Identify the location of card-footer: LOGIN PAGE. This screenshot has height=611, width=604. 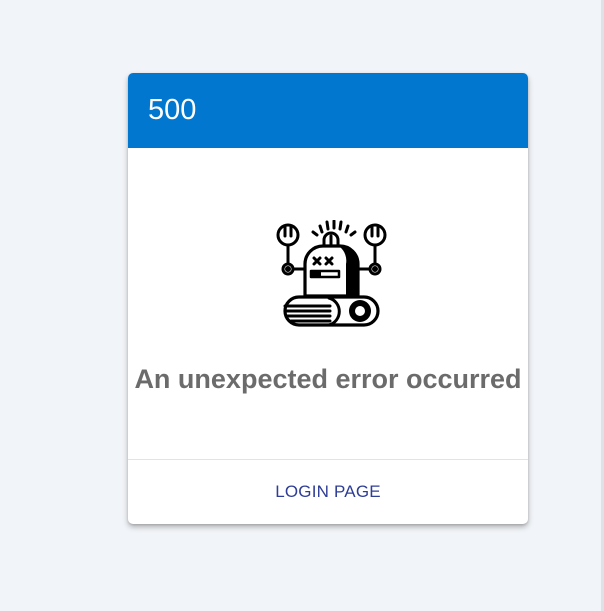
(328, 492).